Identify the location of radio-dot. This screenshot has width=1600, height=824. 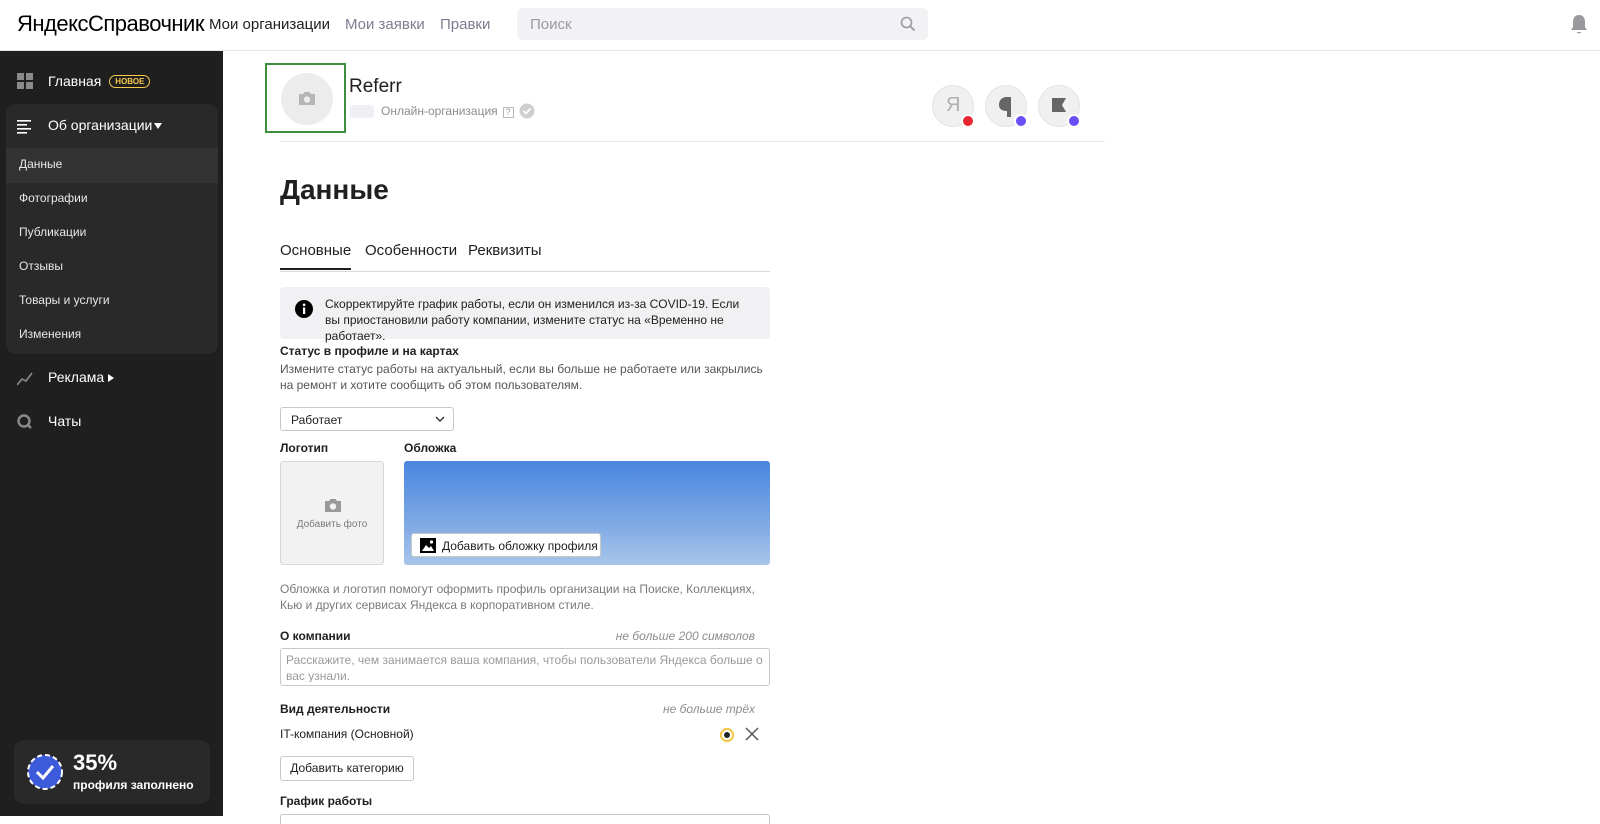
(727, 735).